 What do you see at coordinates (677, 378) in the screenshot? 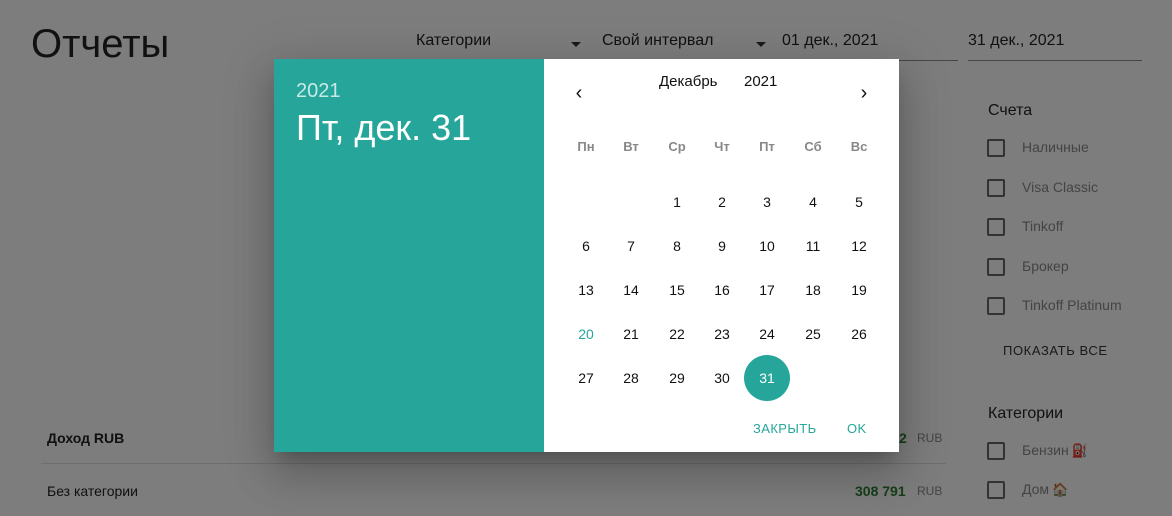
I see `calendar-day: 29` at bounding box center [677, 378].